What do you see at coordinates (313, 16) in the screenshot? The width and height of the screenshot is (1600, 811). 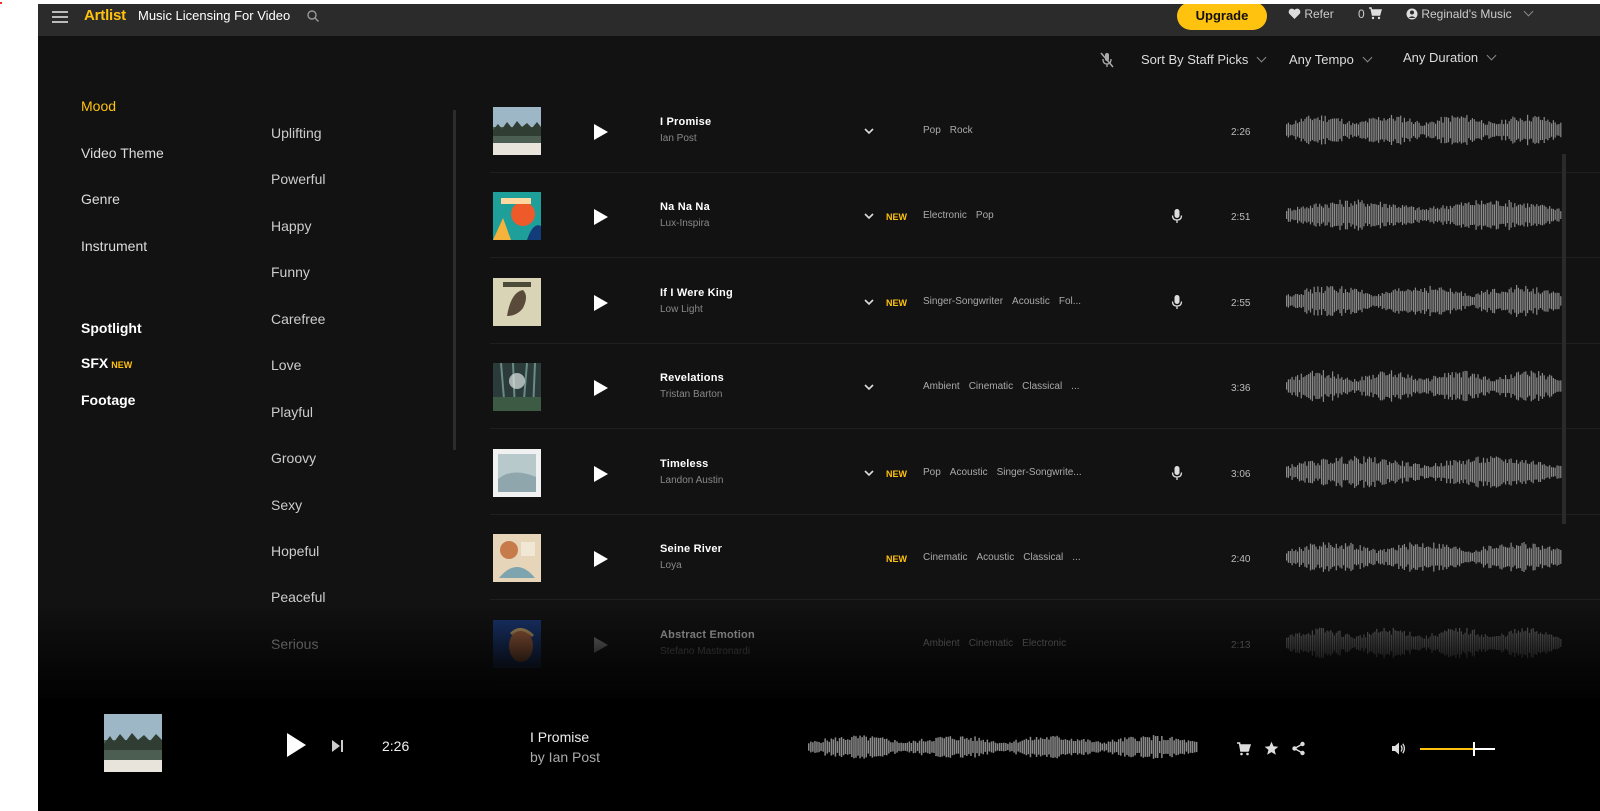 I see `search-icon` at bounding box center [313, 16].